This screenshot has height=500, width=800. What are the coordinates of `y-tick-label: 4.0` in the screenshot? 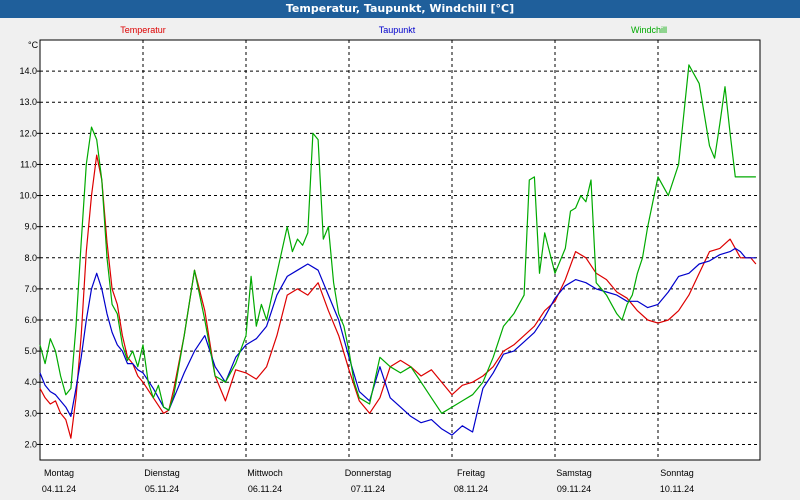 It's located at (30, 382).